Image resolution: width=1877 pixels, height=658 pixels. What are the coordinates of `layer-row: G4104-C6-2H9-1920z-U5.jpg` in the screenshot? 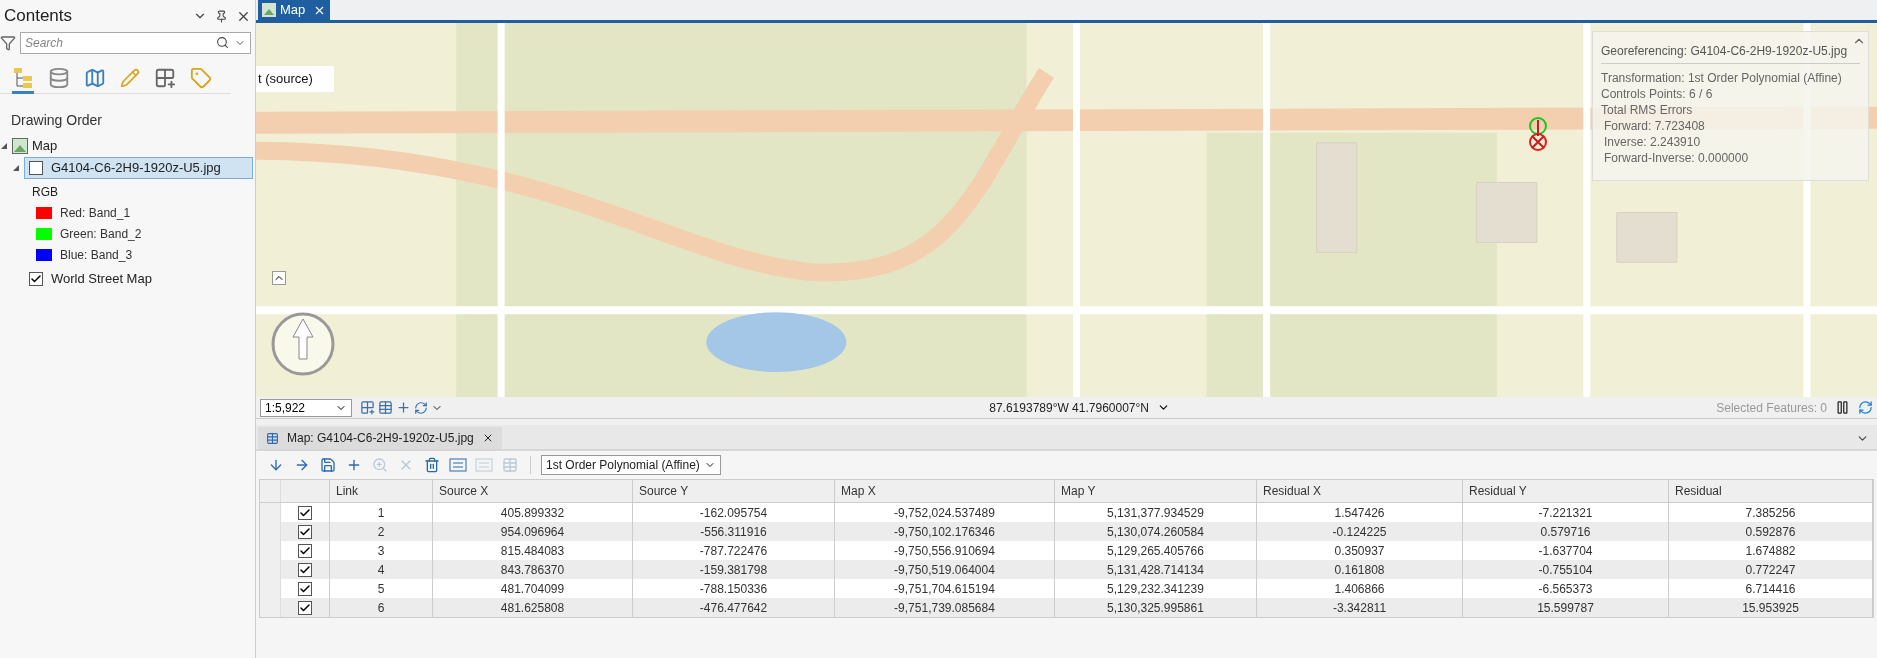 It's located at (138, 168).